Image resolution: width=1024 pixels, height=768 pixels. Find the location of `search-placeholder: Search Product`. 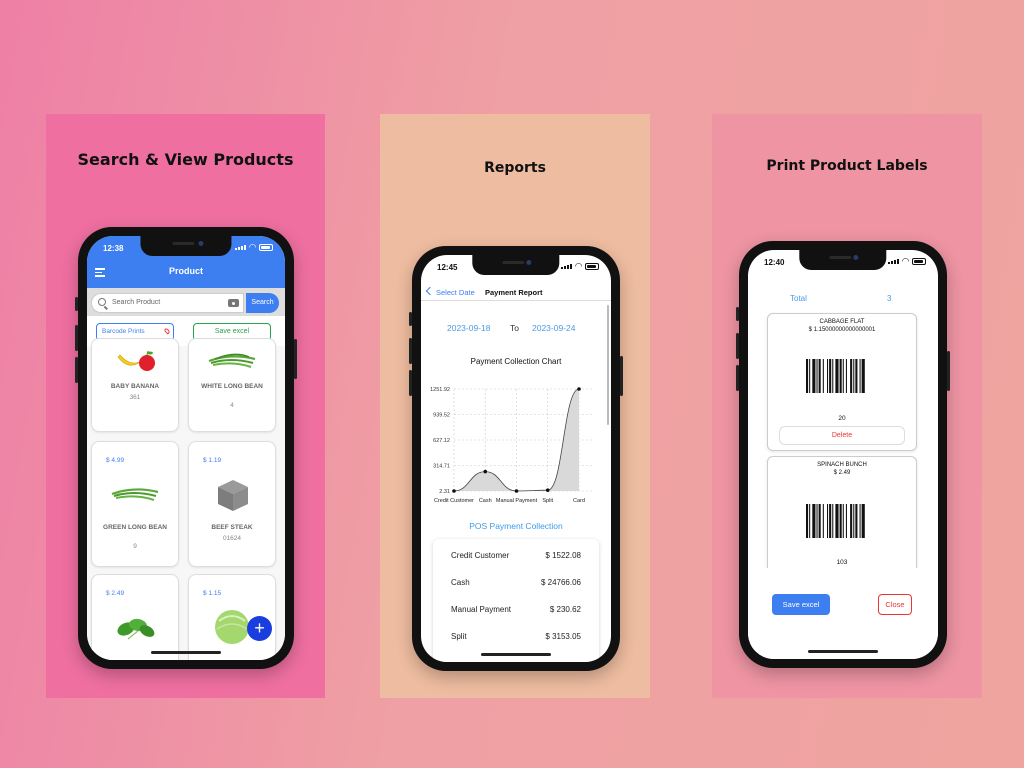

search-placeholder: Search Product is located at coordinates (136, 302).